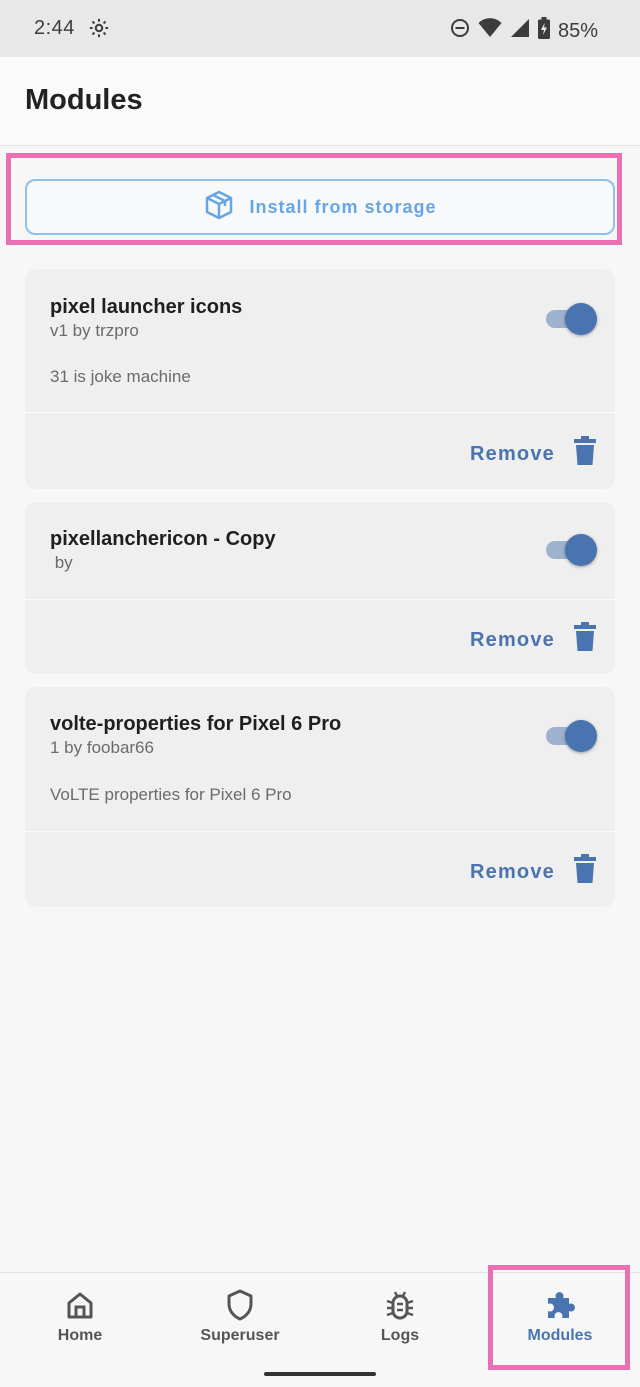  What do you see at coordinates (80, 1335) in the screenshot?
I see `nav-label-home: Home` at bounding box center [80, 1335].